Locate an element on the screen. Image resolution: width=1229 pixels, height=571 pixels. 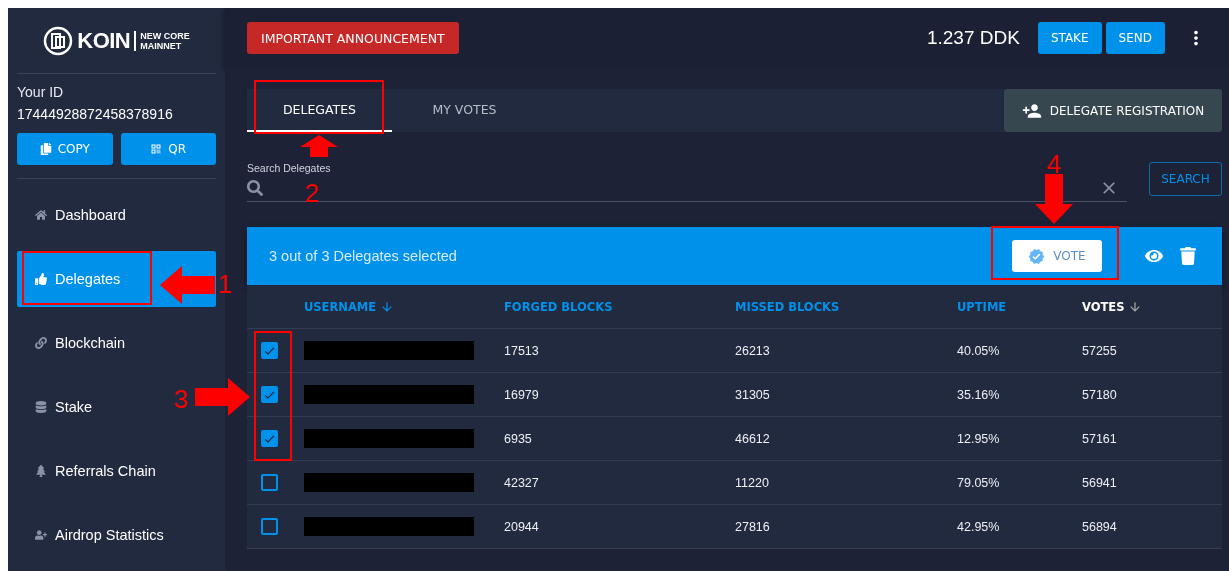
tree-icon is located at coordinates (41, 471).